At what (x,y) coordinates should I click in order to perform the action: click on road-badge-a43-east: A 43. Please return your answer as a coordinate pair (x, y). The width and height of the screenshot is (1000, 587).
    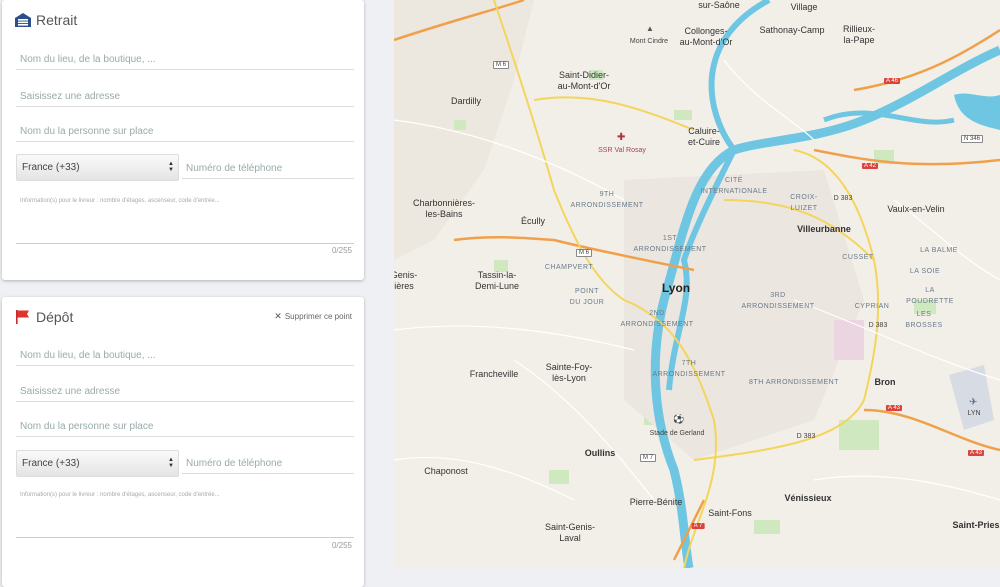
    Looking at the image, I should click on (976, 453).